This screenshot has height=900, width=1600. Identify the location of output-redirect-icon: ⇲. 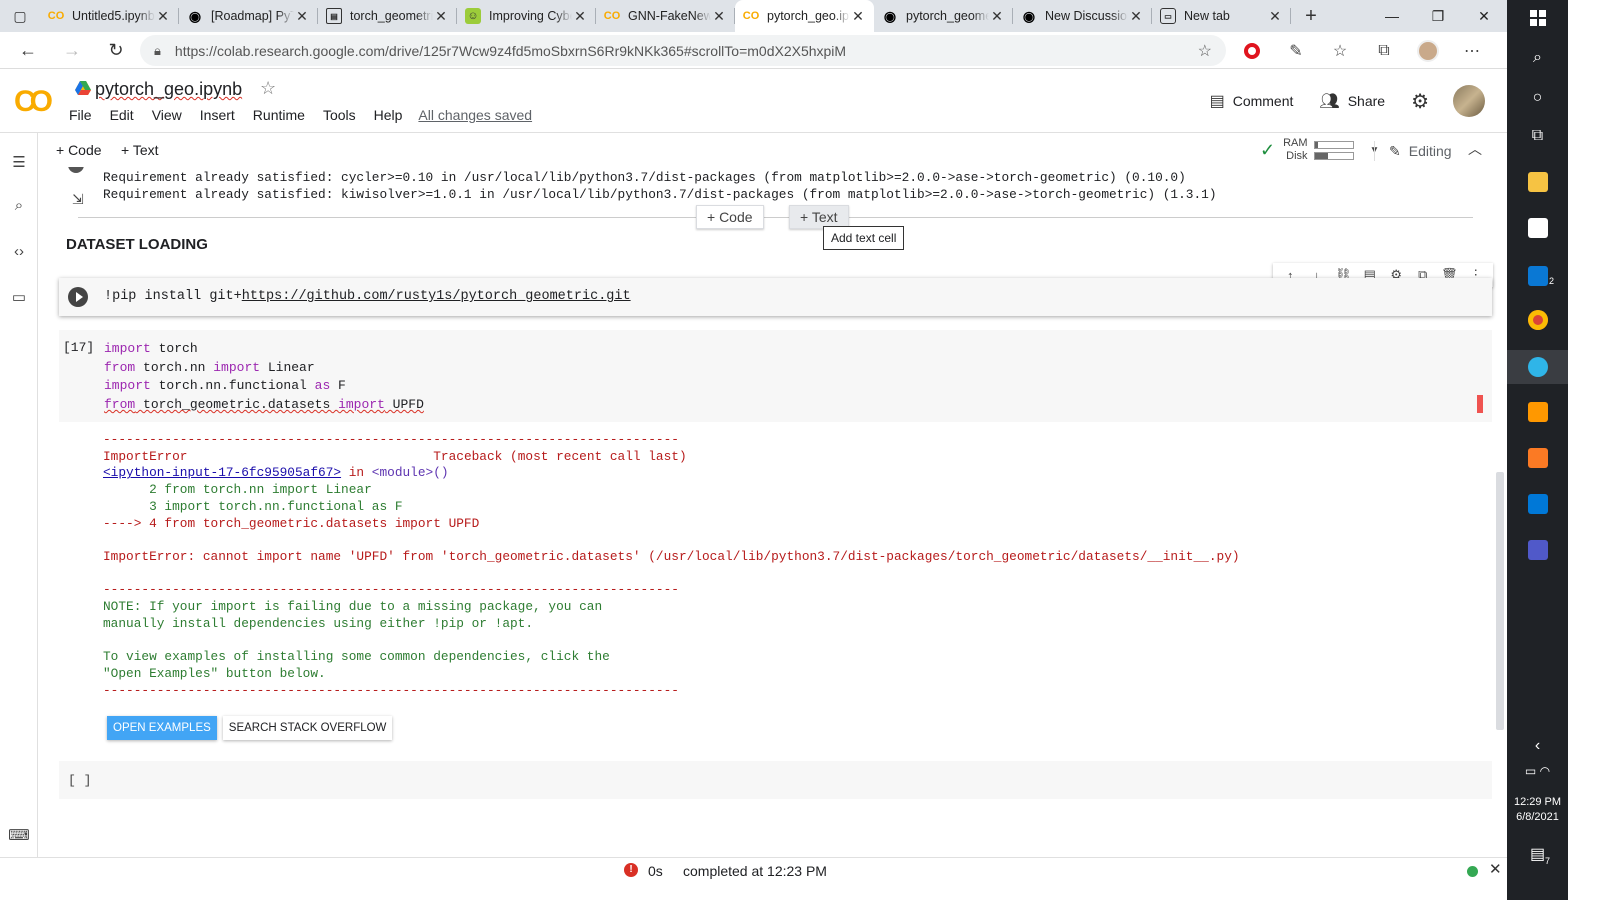
(78, 199).